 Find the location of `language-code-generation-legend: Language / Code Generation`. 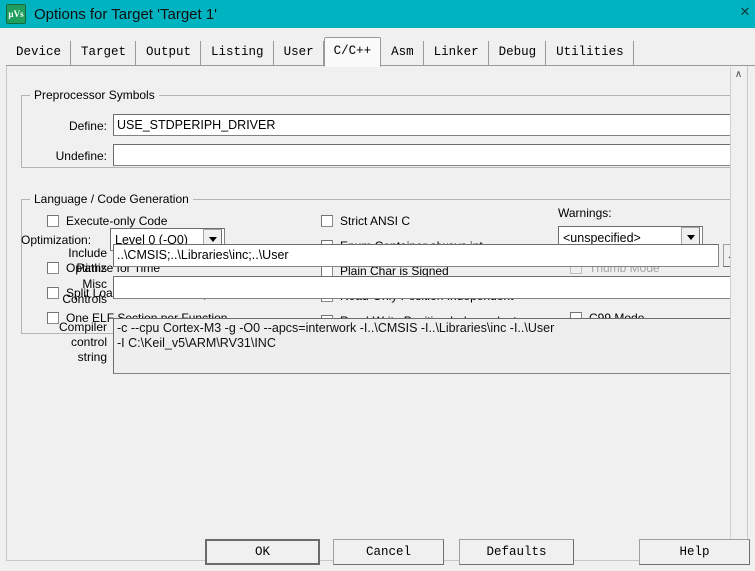

language-code-generation-legend: Language / Code Generation is located at coordinates (111, 199).